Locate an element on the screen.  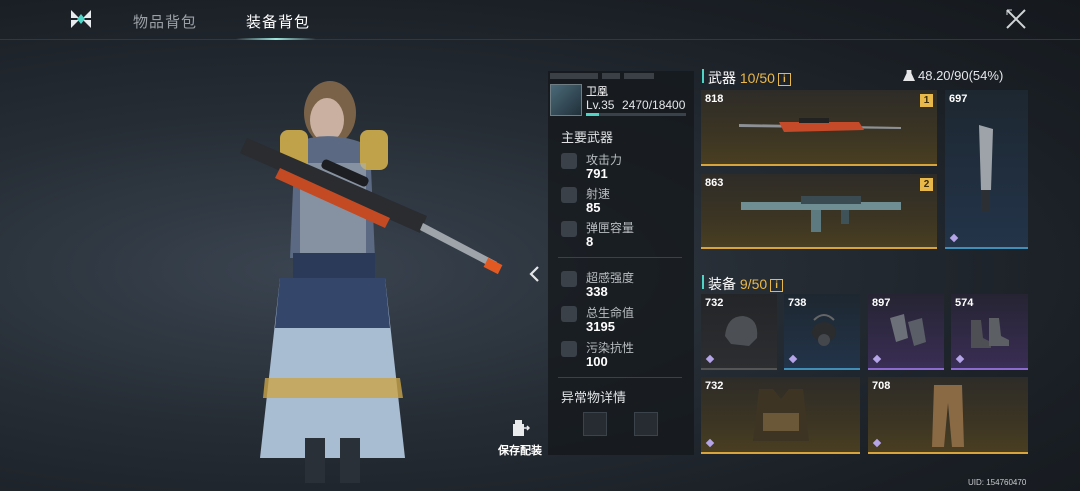
weight-indicator: 48.20/90(54%) is located at coordinates (953, 75).